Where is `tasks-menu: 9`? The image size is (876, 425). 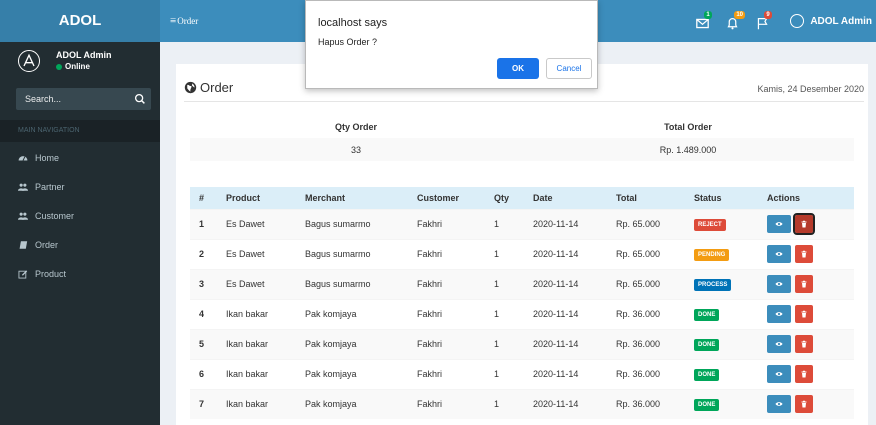
tasks-menu: 9 is located at coordinates (764, 20).